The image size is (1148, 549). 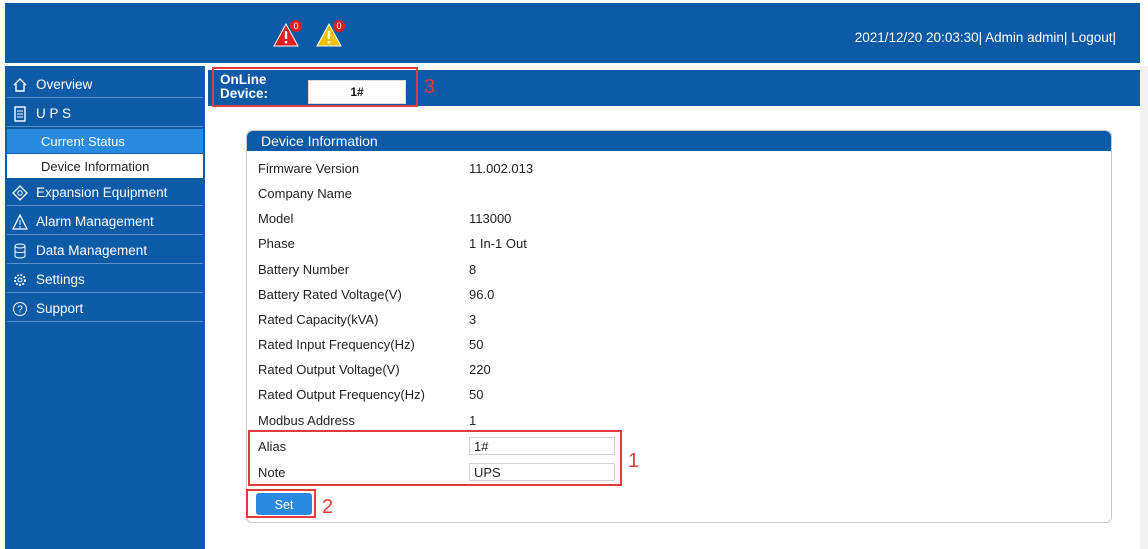 What do you see at coordinates (64, 84) in the screenshot?
I see `sidebar-item-label: Overview` at bounding box center [64, 84].